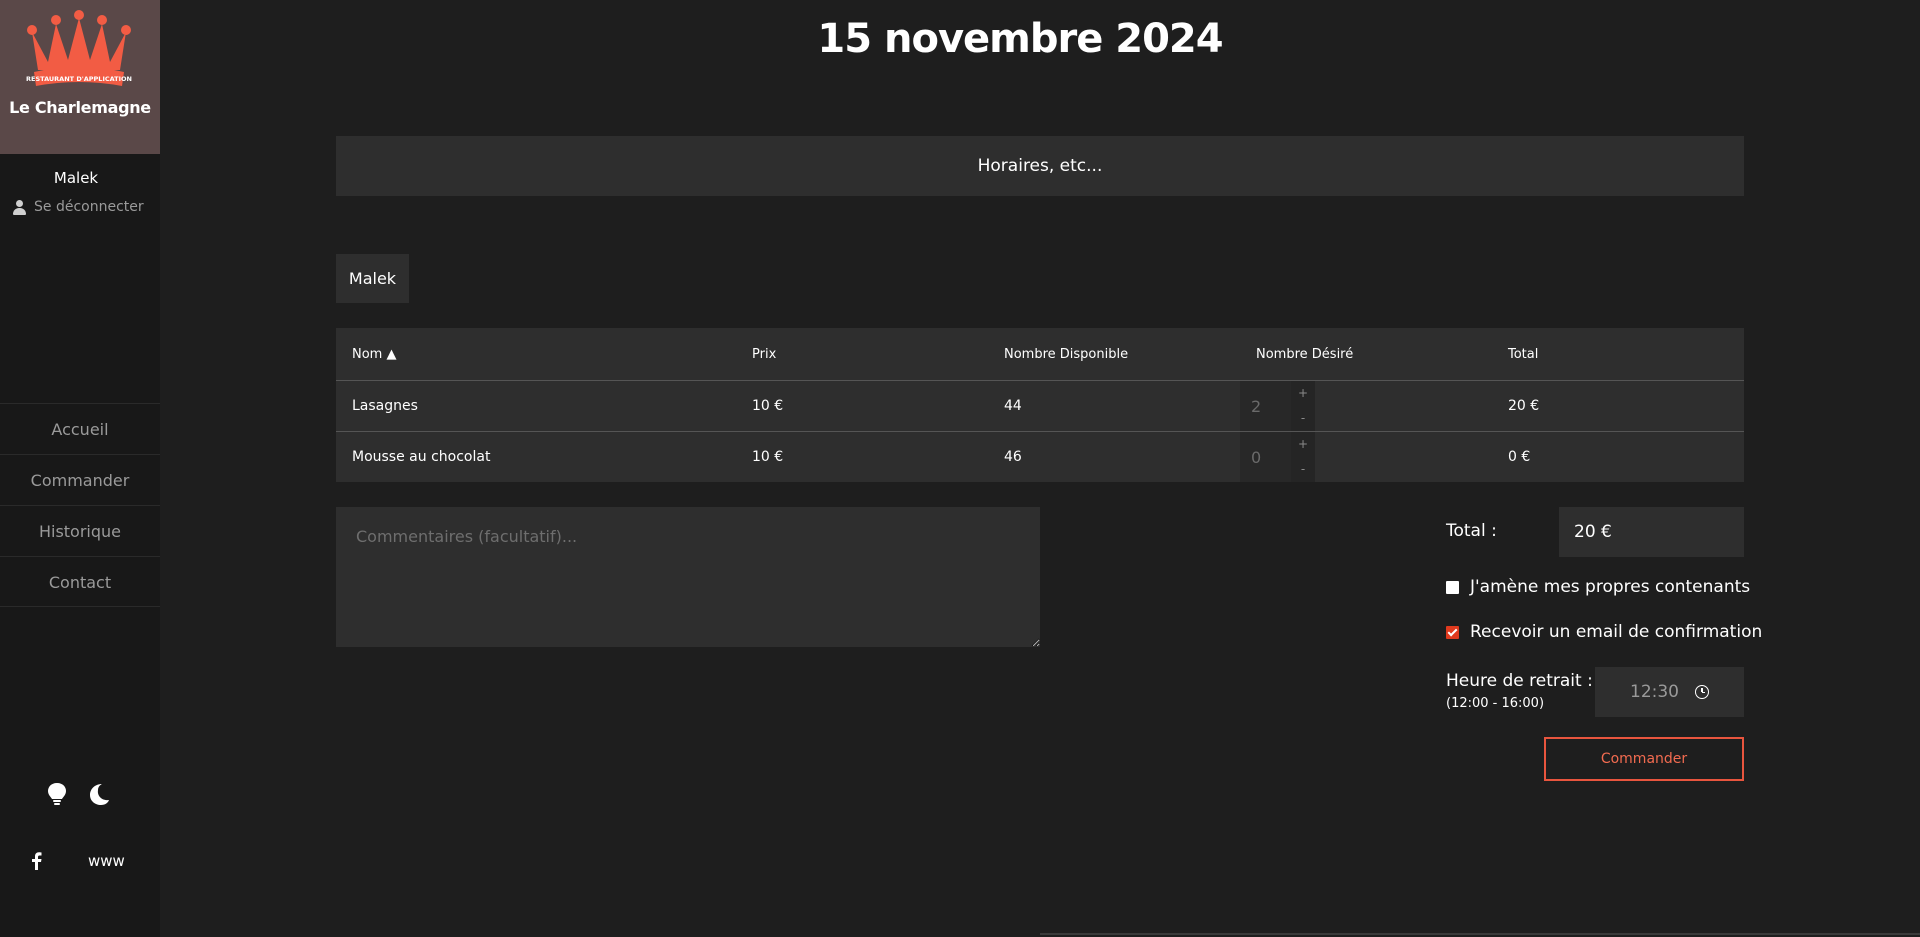  Describe the element at coordinates (1702, 692) in the screenshot. I see `clock-icon` at that location.